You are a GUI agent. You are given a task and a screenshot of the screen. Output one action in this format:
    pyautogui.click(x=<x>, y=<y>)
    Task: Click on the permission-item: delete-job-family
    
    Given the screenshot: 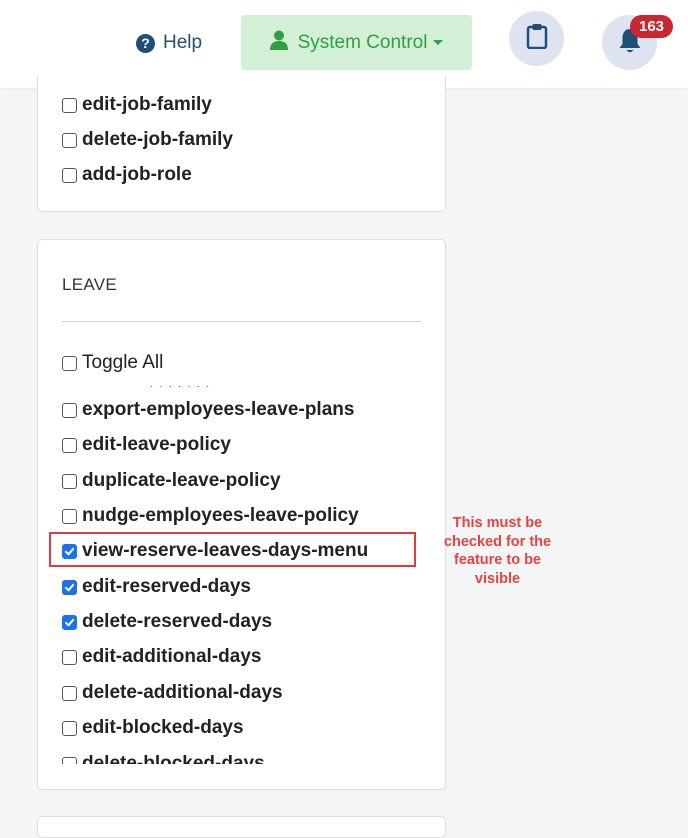 What is the action you would take?
    pyautogui.click(x=147, y=140)
    